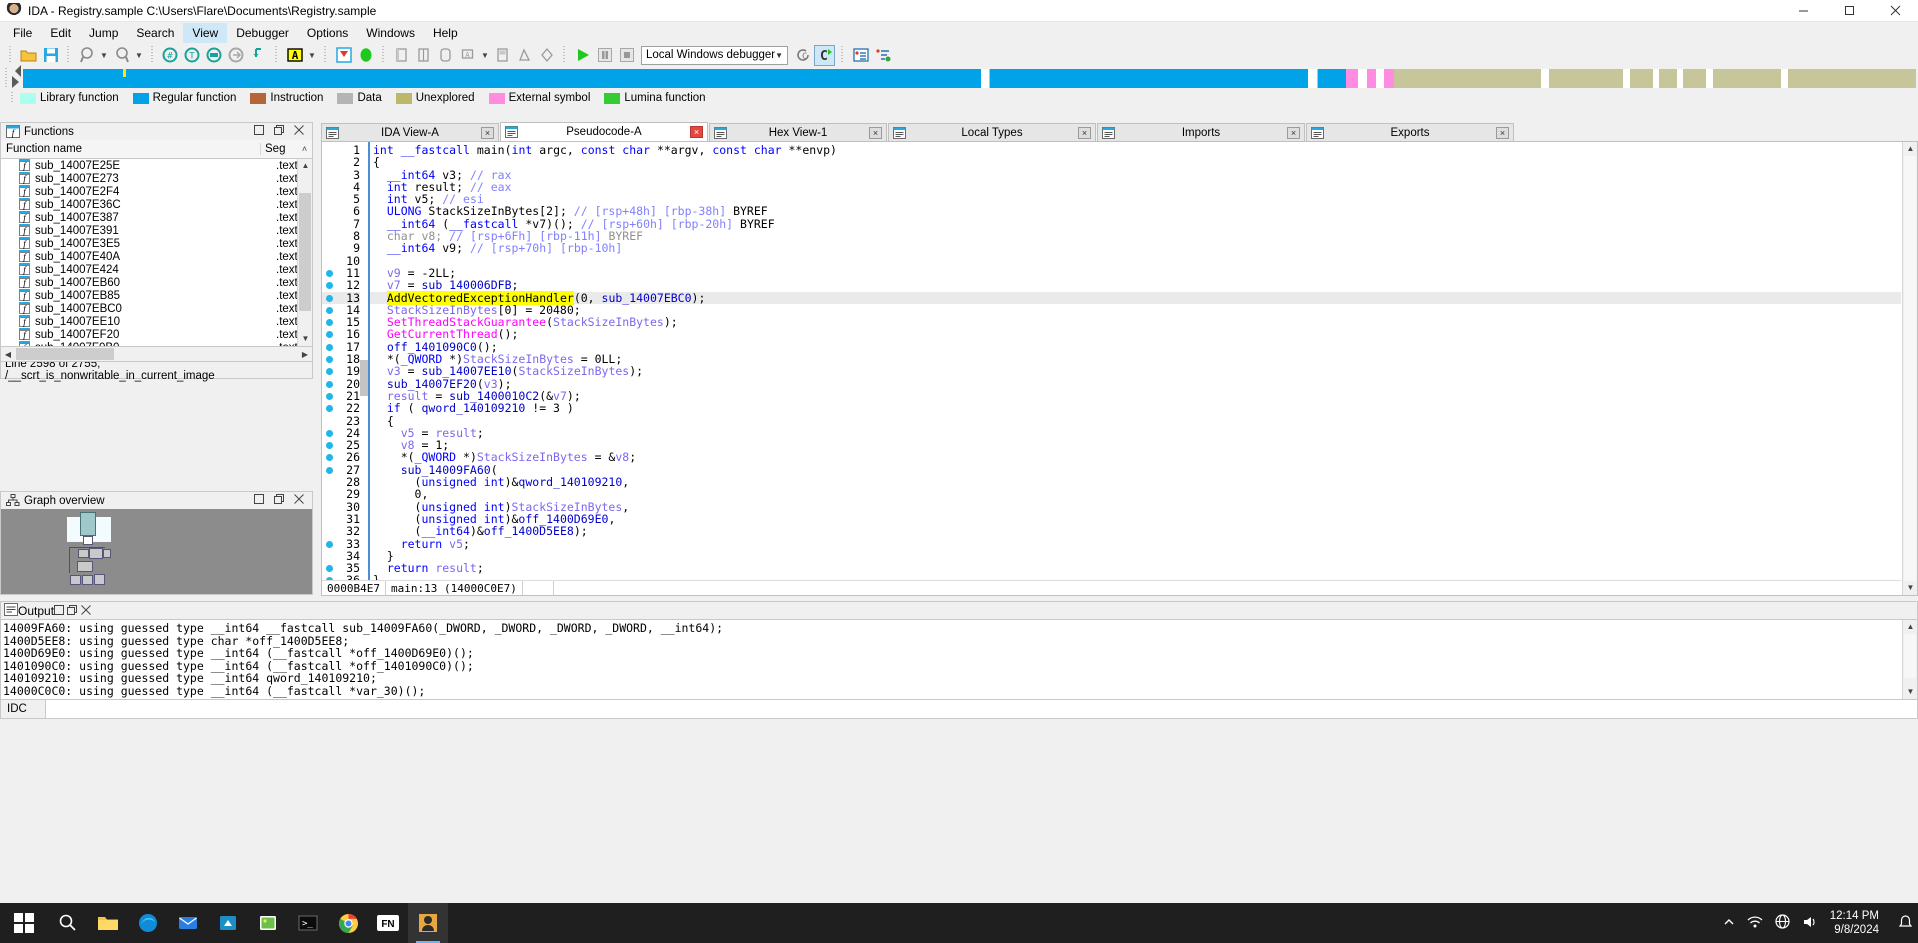 This screenshot has height=943, width=1918. Describe the element at coordinates (410, 132) in the screenshot. I see `tab-ida-view-a: IDA View-A ×` at that location.